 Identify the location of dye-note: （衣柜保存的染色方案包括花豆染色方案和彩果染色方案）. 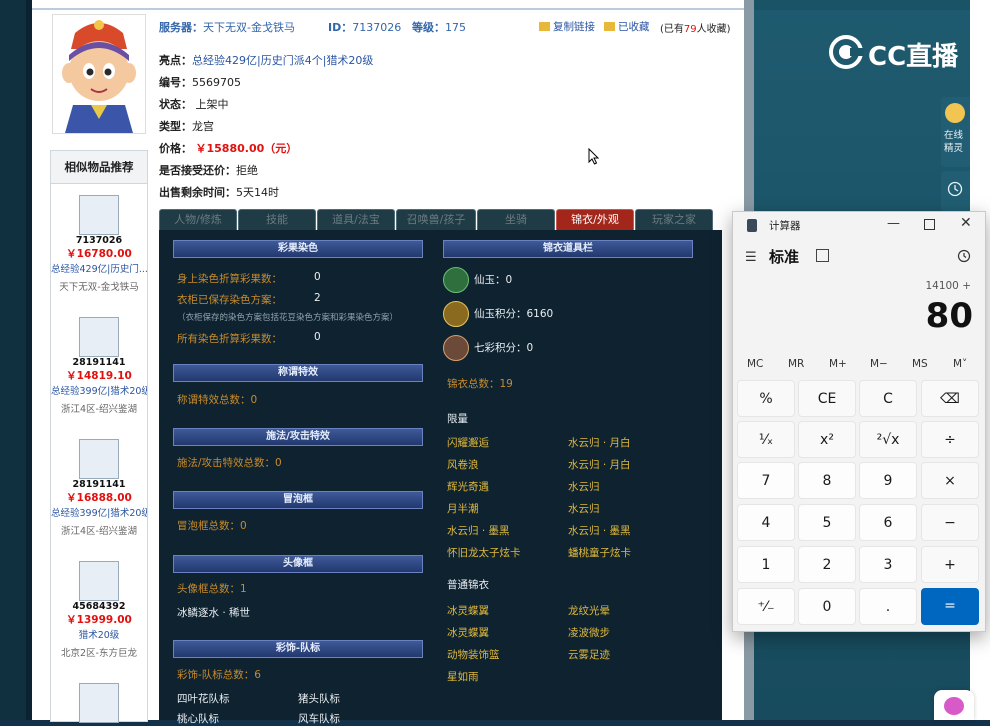
(288, 318).